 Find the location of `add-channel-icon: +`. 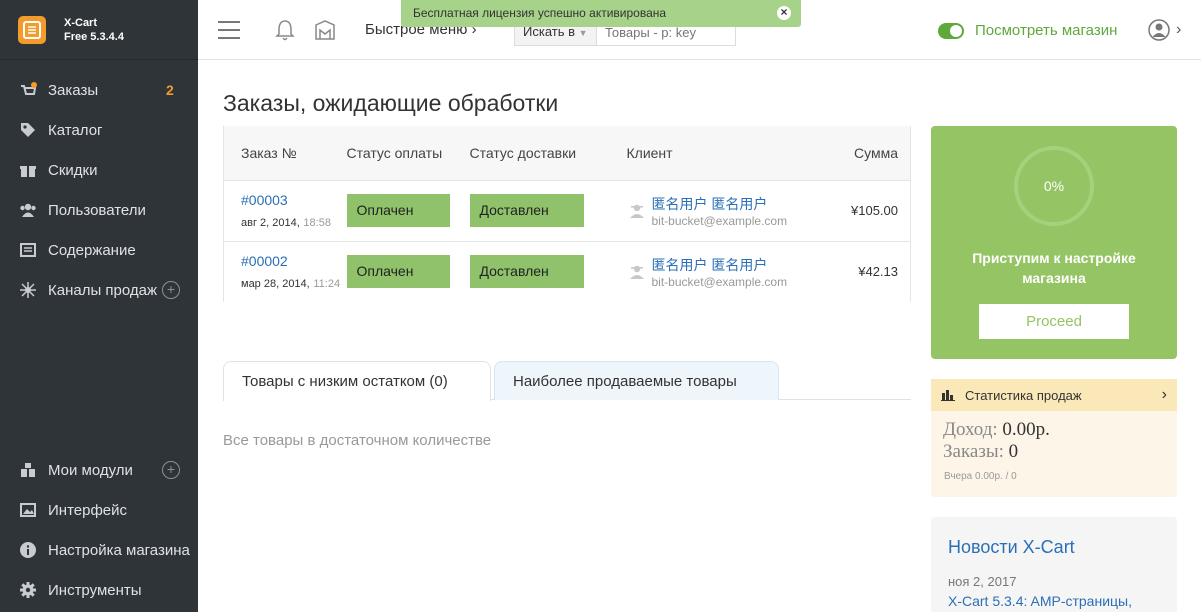

add-channel-icon: + is located at coordinates (171, 290).